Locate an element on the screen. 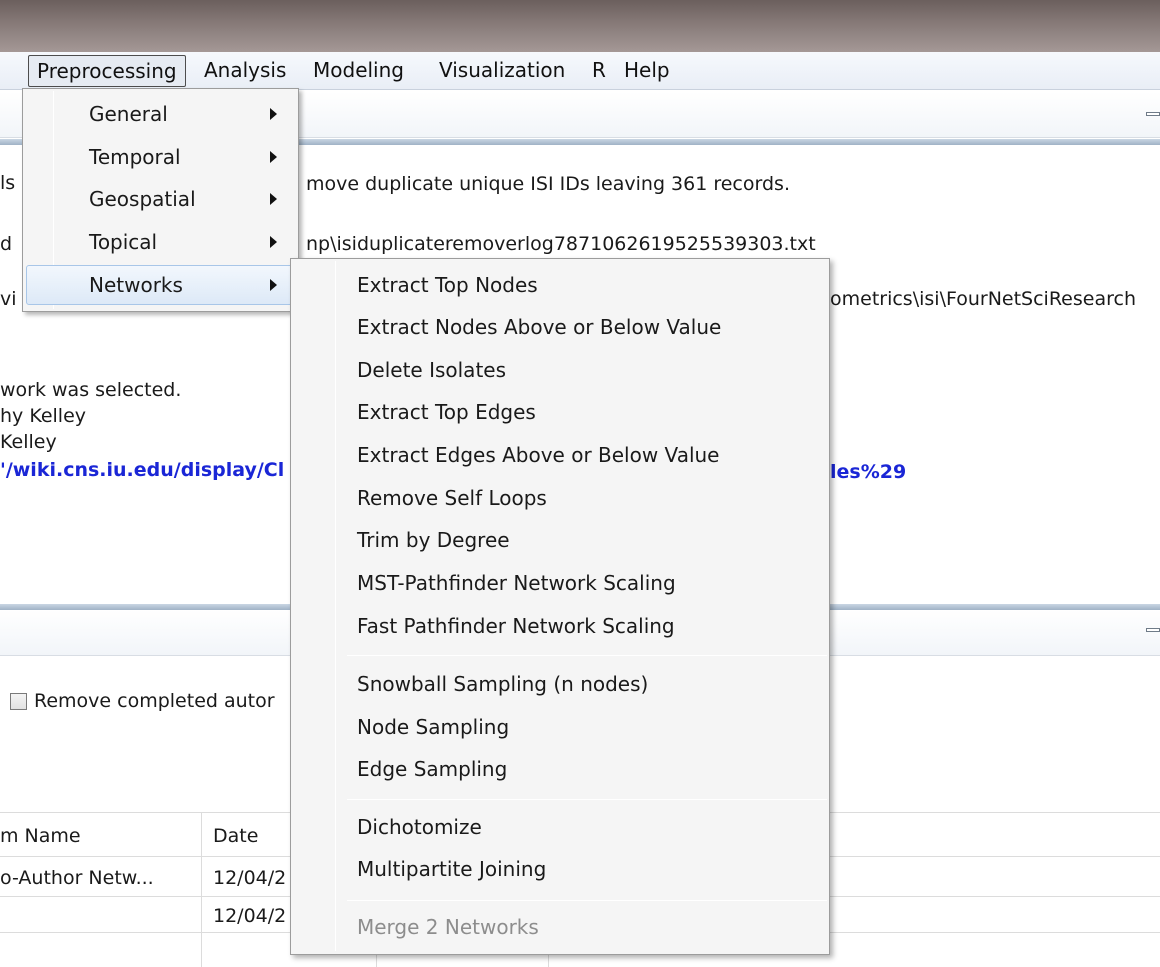 This screenshot has width=1160, height=967. menu-item-multipartite-joining: Multipartite Joining is located at coordinates (451, 872).